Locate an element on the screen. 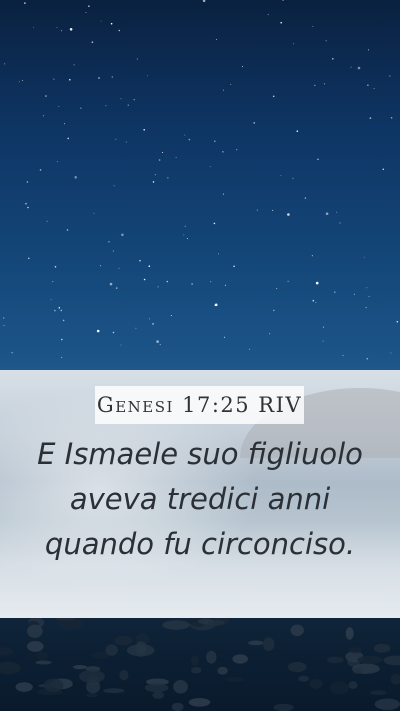 The image size is (400, 711). verse-reference-box: Genesi 17:25 RIV is located at coordinates (199, 405).